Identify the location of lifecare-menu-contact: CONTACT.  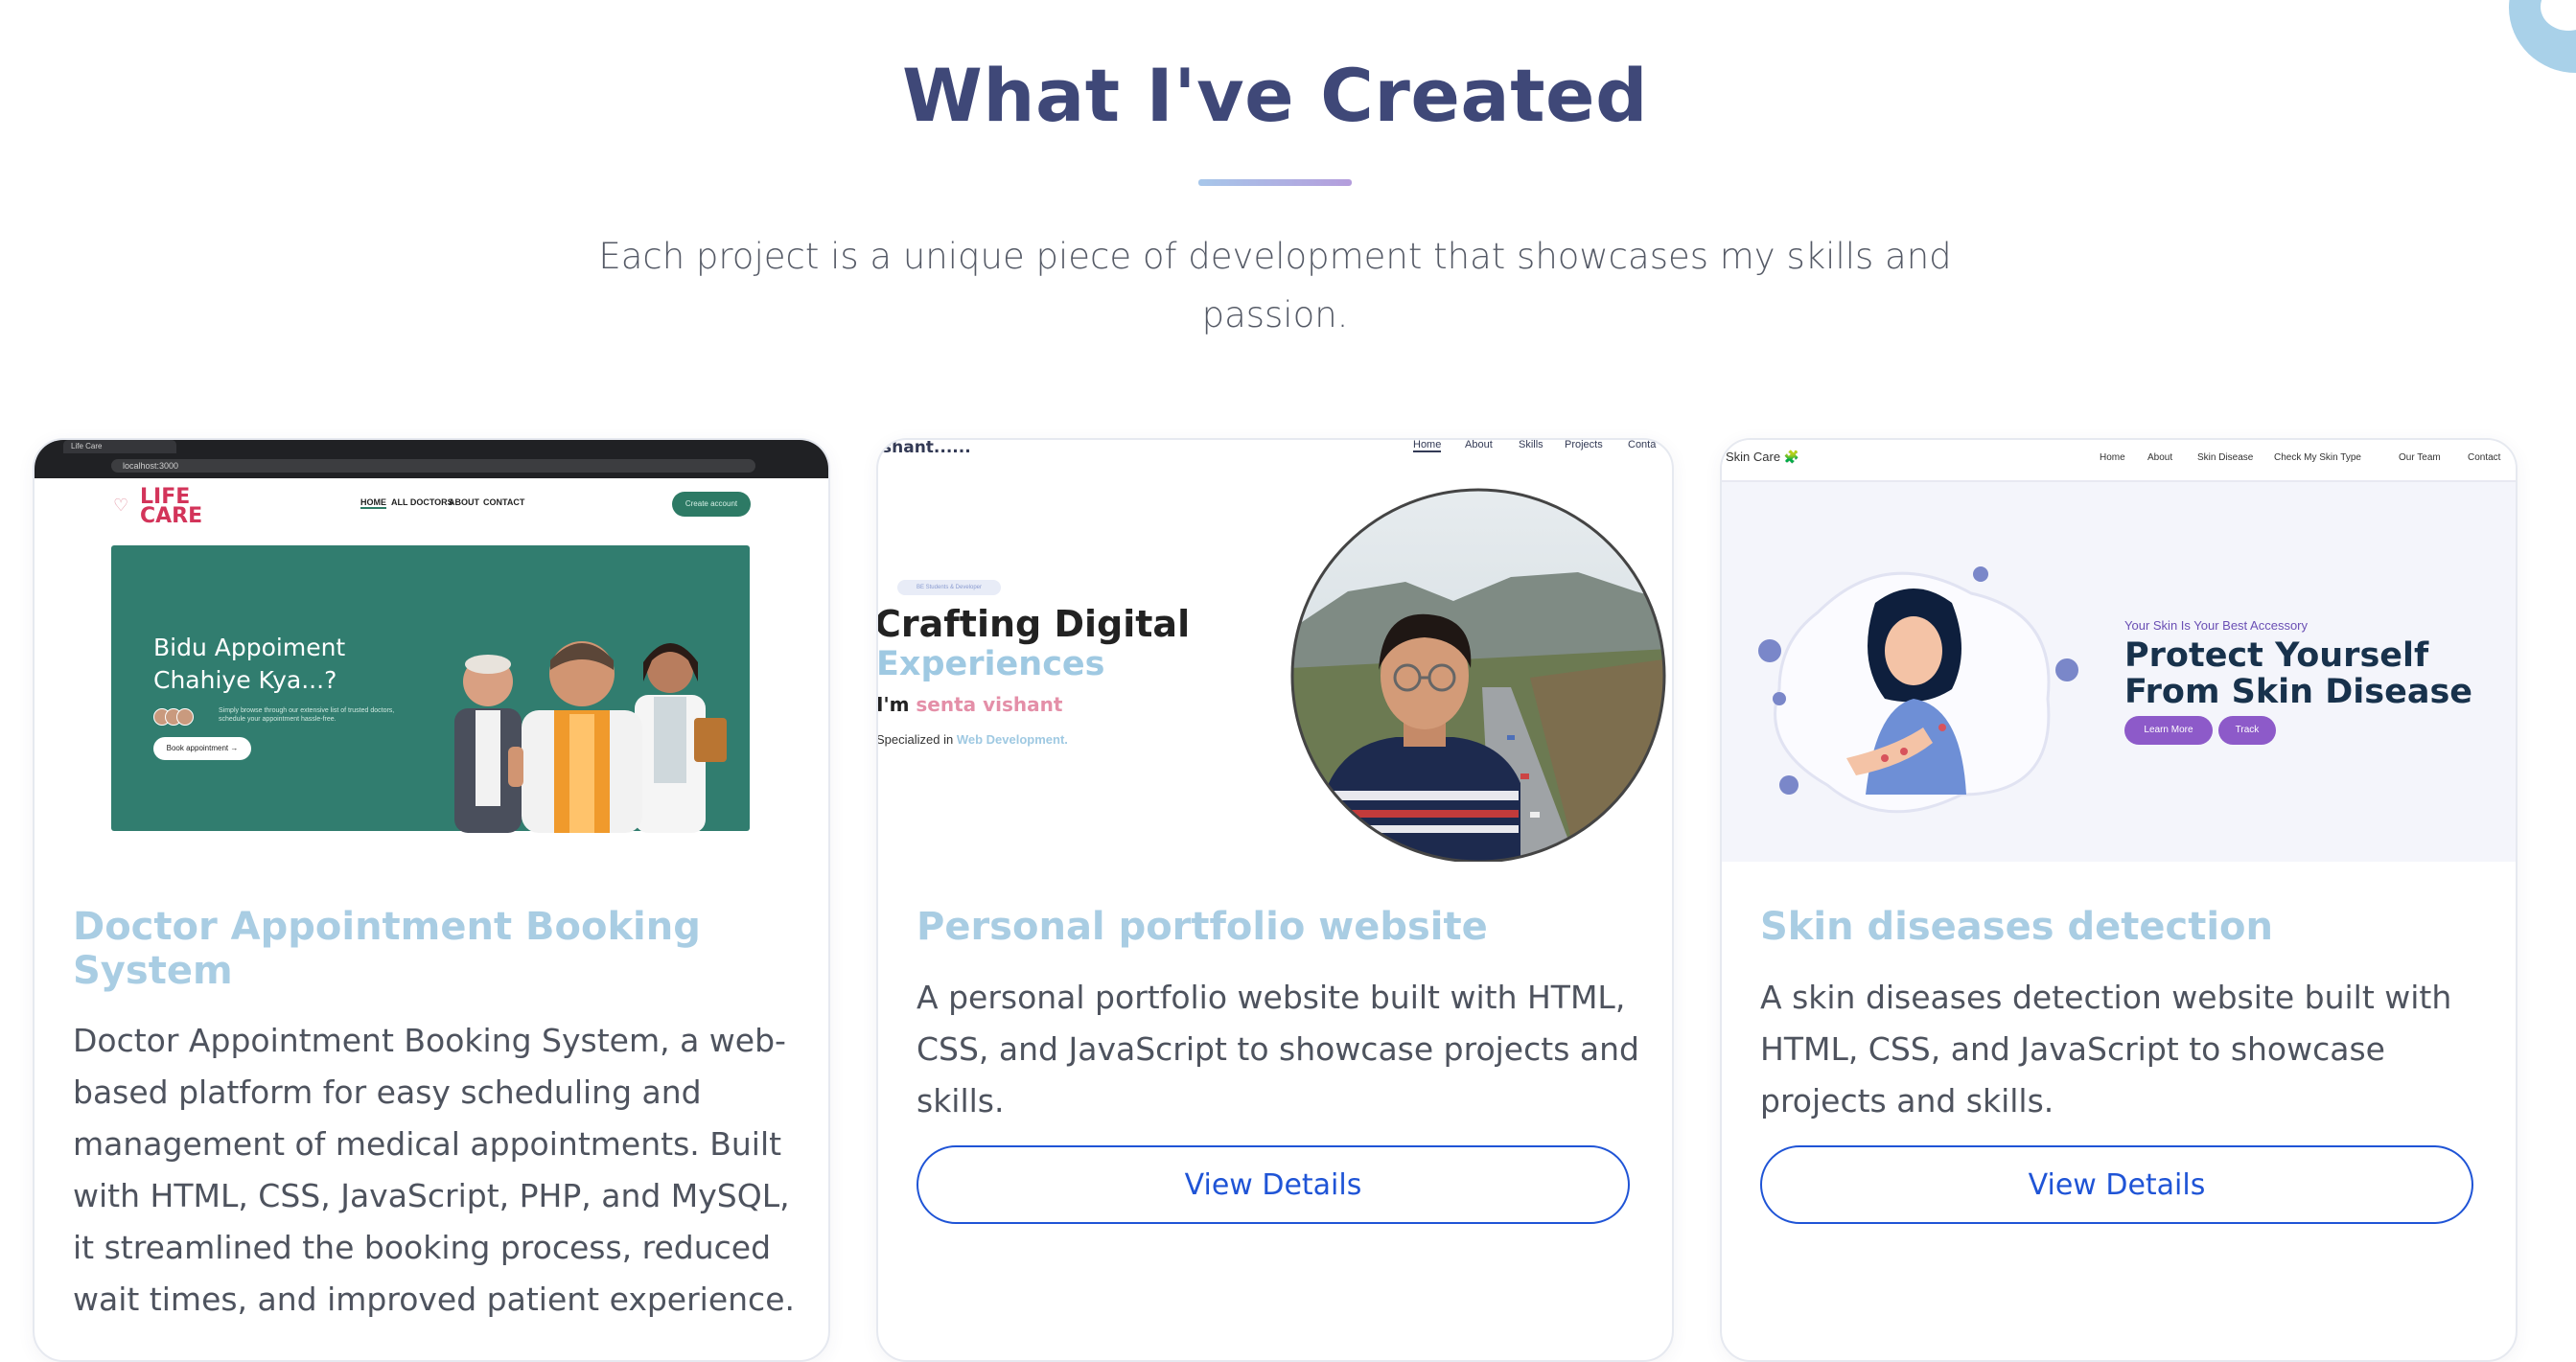
(504, 502).